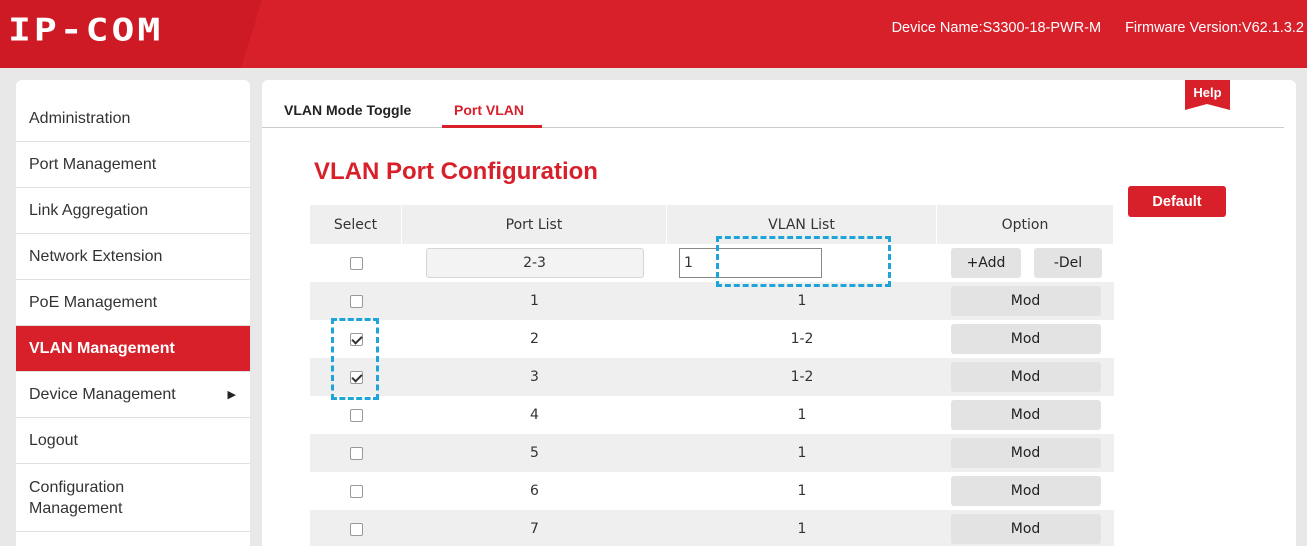  Describe the element at coordinates (93, 302) in the screenshot. I see `sidebar-item-label: PoE Management` at that location.